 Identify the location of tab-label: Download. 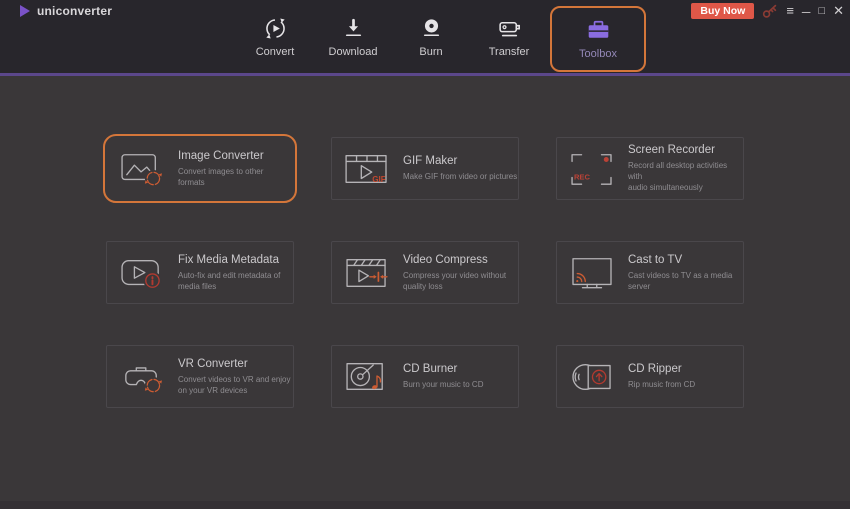
(353, 52).